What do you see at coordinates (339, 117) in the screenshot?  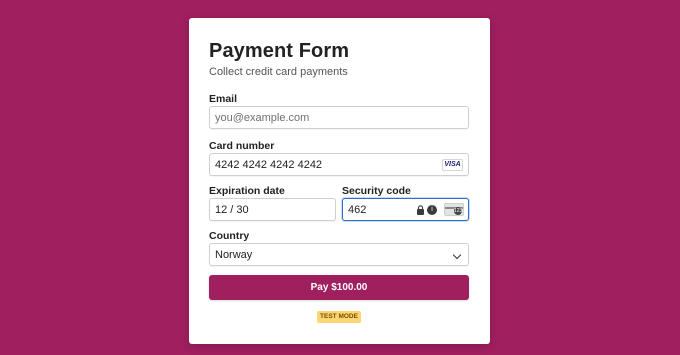 I see `email-field: you@example.com` at bounding box center [339, 117].